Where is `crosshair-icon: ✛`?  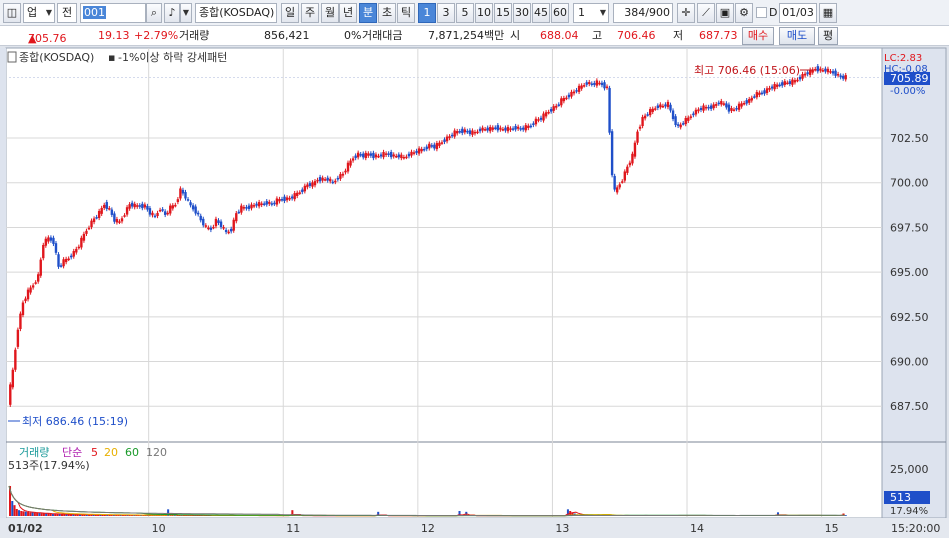
crosshair-icon: ✛ is located at coordinates (686, 13).